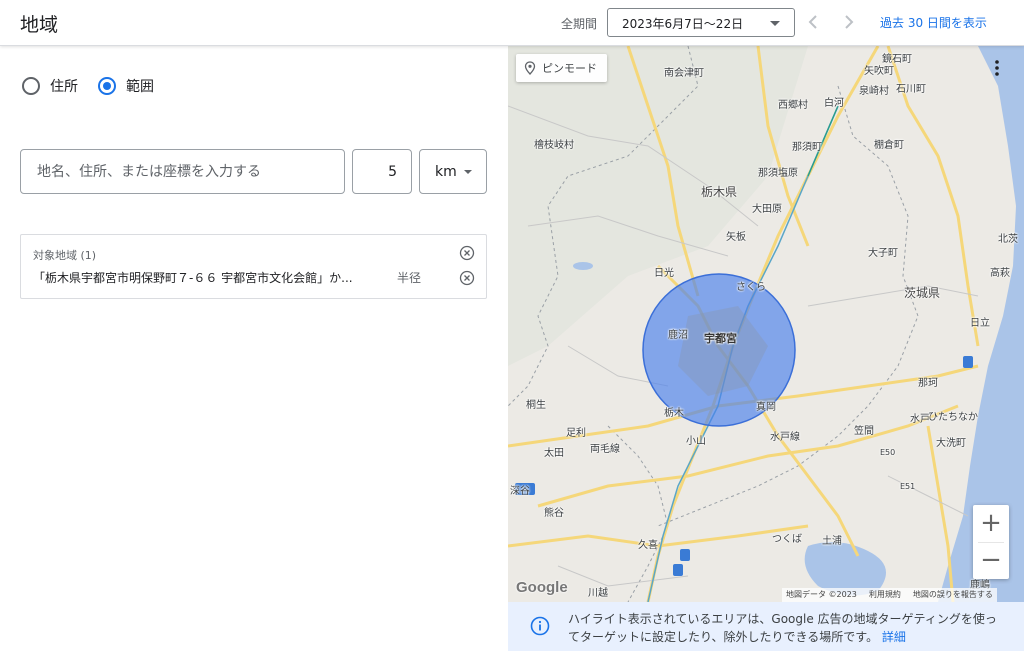 The image size is (1024, 651). I want to click on map-label: 那珂, so click(928, 383).